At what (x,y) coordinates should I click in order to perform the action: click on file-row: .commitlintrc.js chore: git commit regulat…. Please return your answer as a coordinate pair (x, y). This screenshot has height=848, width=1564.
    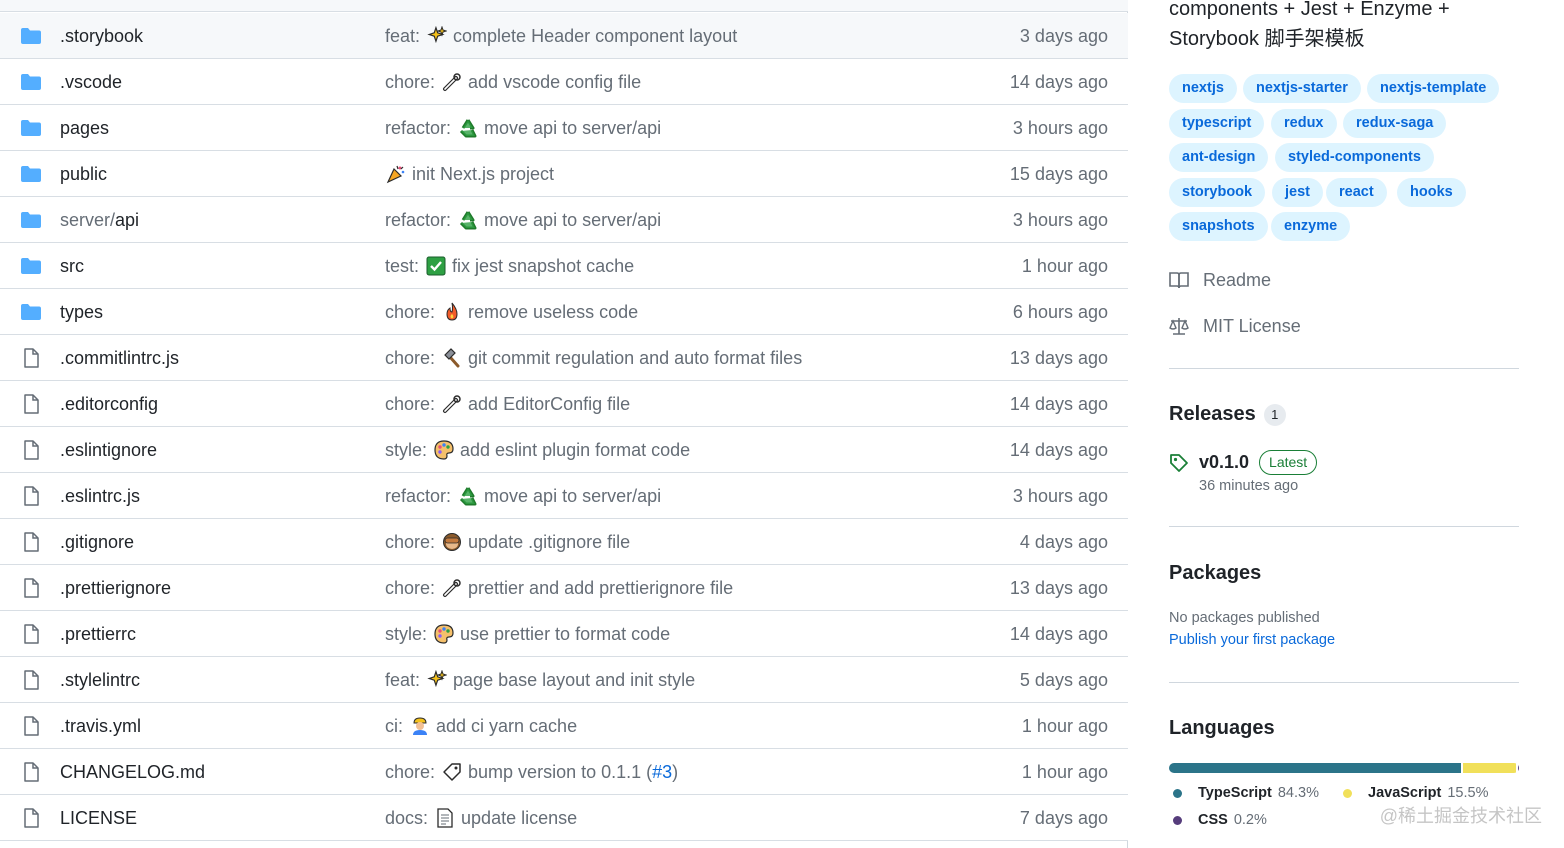
    Looking at the image, I should click on (564, 358).